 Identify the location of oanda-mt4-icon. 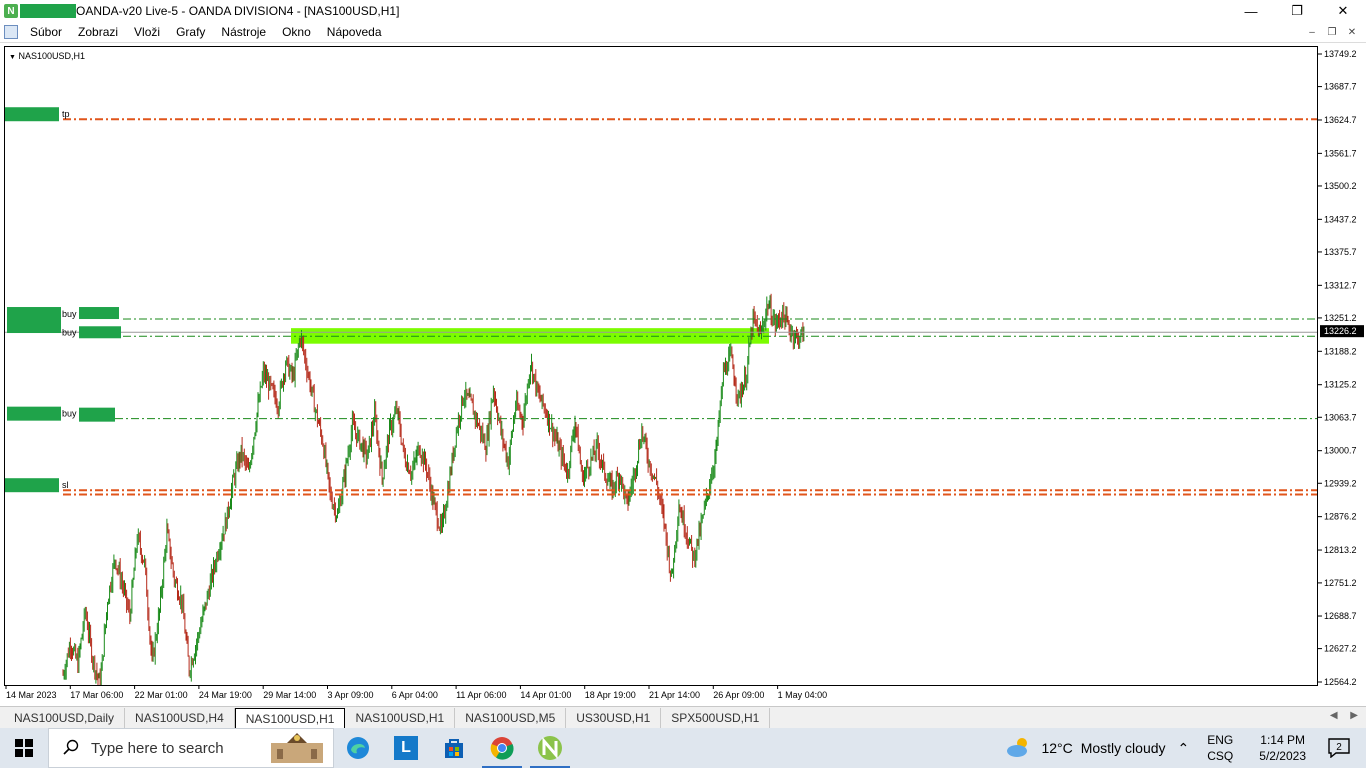
(550, 748).